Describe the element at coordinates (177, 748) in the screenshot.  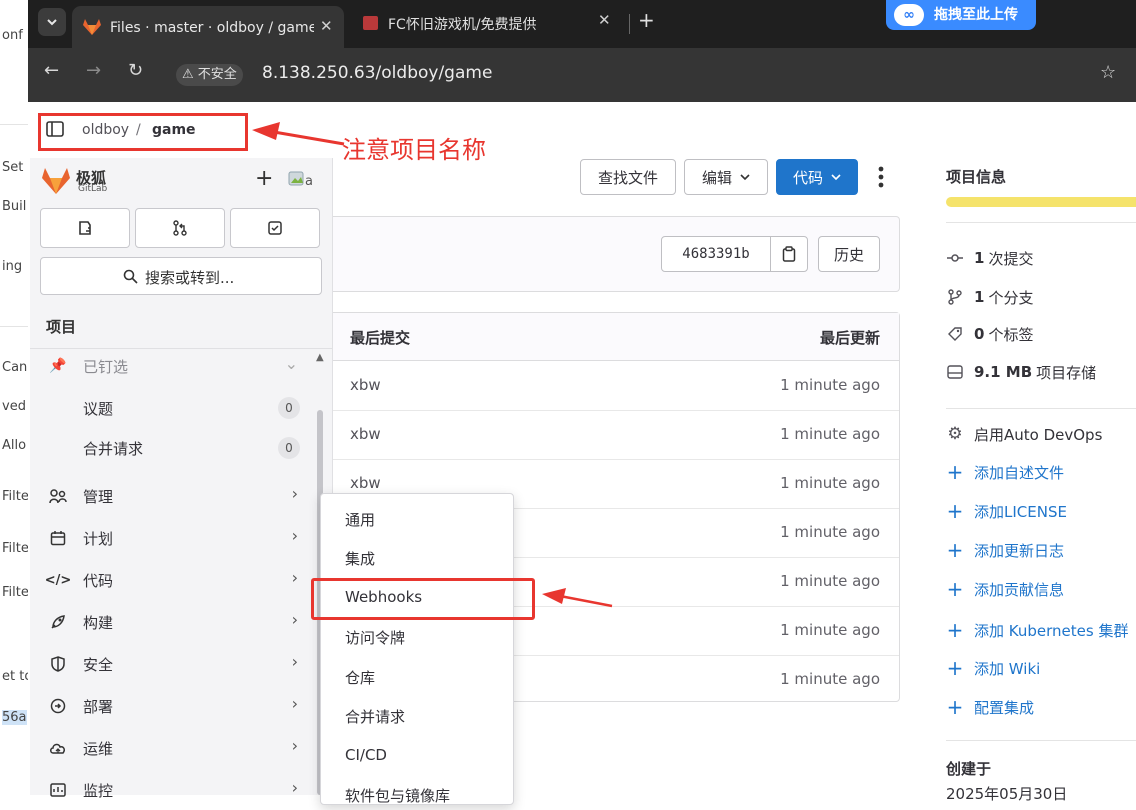
I see `sidebar-item-operate: 运维 ›` at that location.